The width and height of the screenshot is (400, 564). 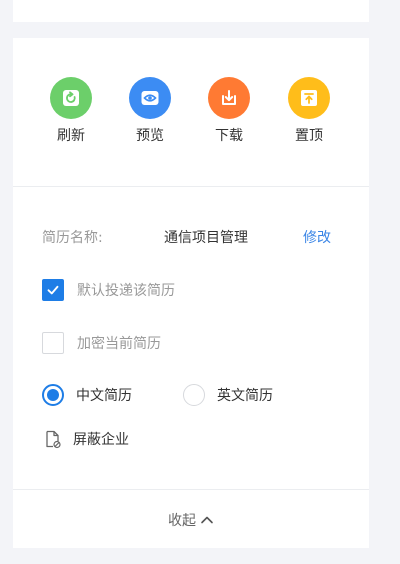 What do you see at coordinates (229, 136) in the screenshot?
I see `download-label: 下载` at bounding box center [229, 136].